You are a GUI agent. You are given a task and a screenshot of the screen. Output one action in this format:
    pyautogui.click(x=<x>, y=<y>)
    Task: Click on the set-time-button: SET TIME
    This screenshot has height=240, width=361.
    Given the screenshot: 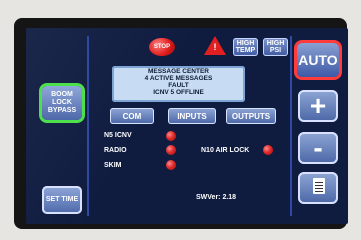 What is the action you would take?
    pyautogui.click(x=62, y=200)
    